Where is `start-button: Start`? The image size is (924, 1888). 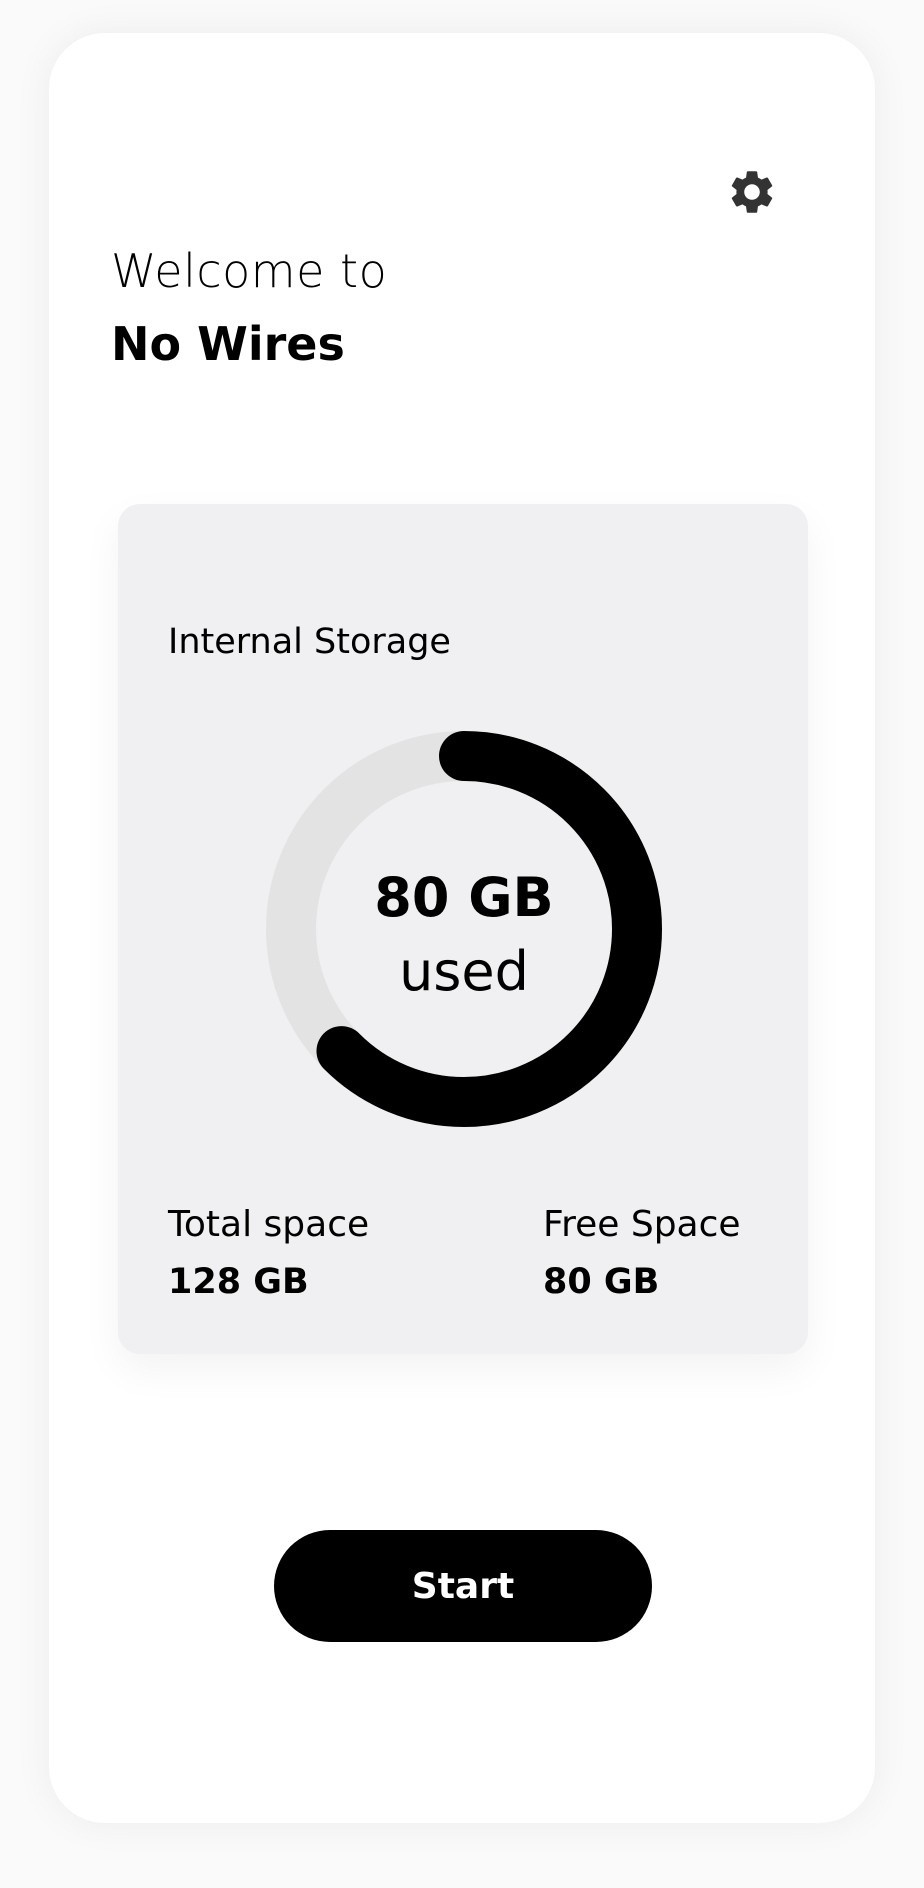
start-button: Start is located at coordinates (463, 1586).